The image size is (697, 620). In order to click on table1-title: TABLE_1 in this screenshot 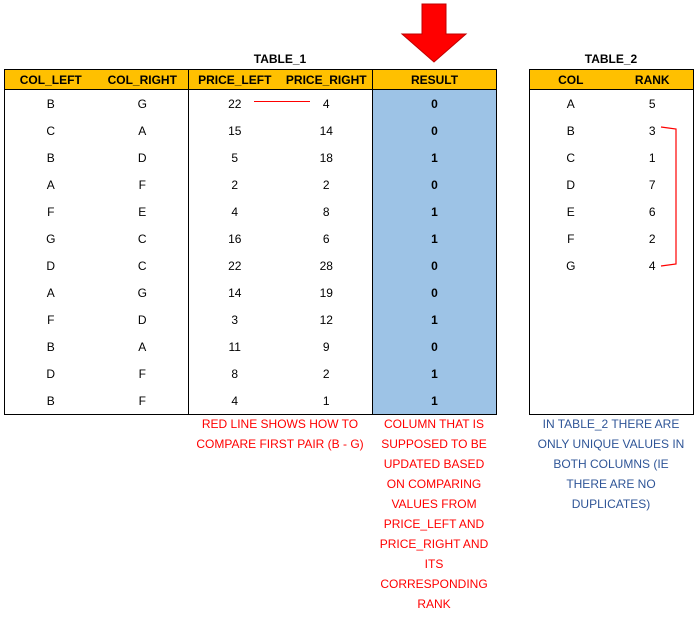, I will do `click(280, 59)`.